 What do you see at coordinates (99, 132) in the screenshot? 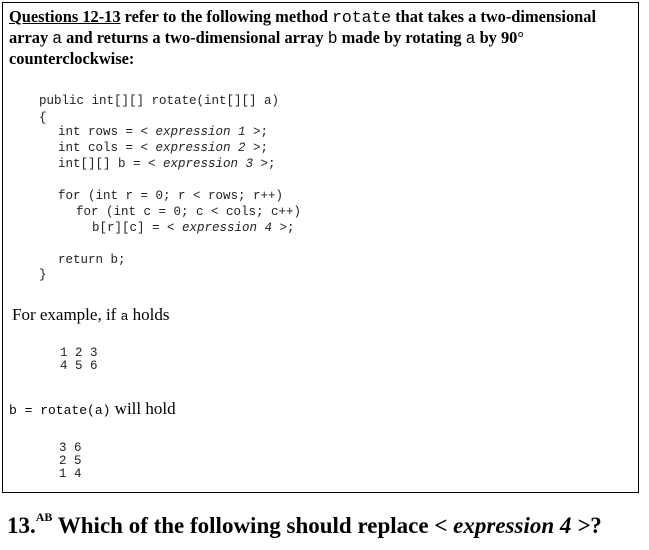
I see `code-rows-lhs: int rows =` at bounding box center [99, 132].